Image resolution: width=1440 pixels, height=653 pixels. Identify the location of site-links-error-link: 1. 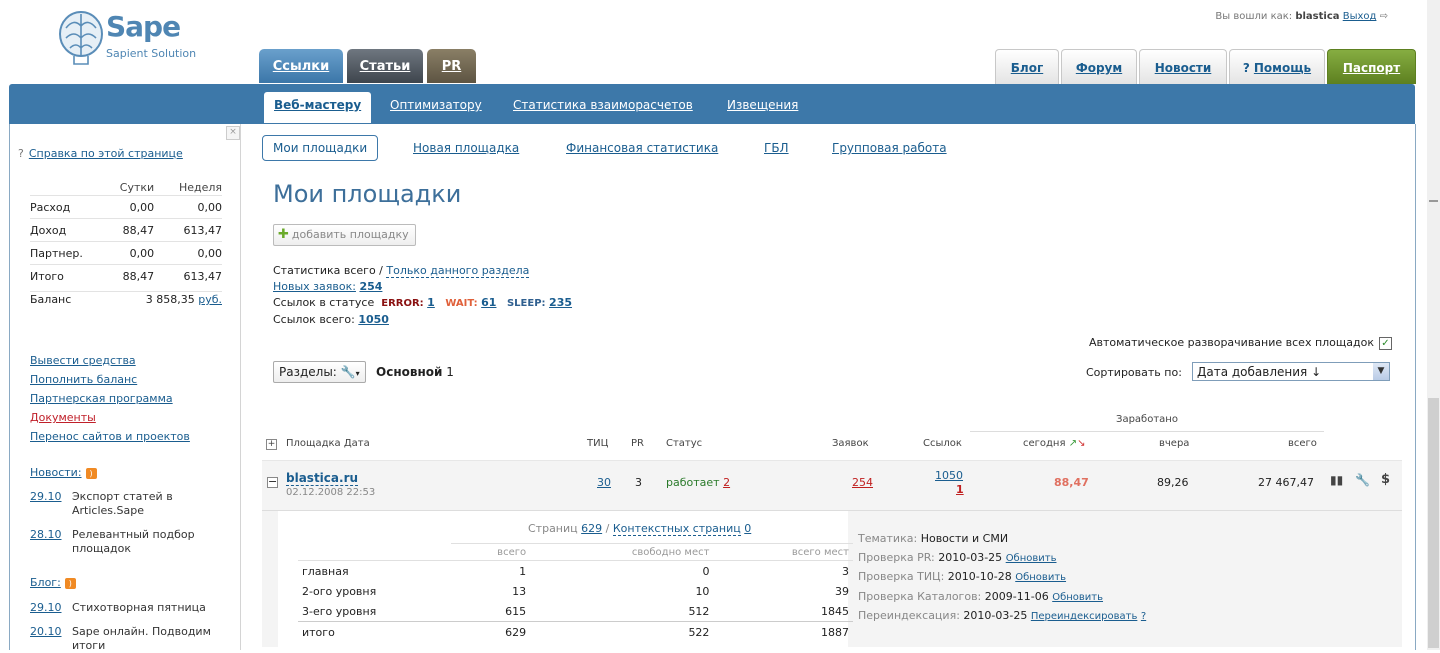
(960, 489).